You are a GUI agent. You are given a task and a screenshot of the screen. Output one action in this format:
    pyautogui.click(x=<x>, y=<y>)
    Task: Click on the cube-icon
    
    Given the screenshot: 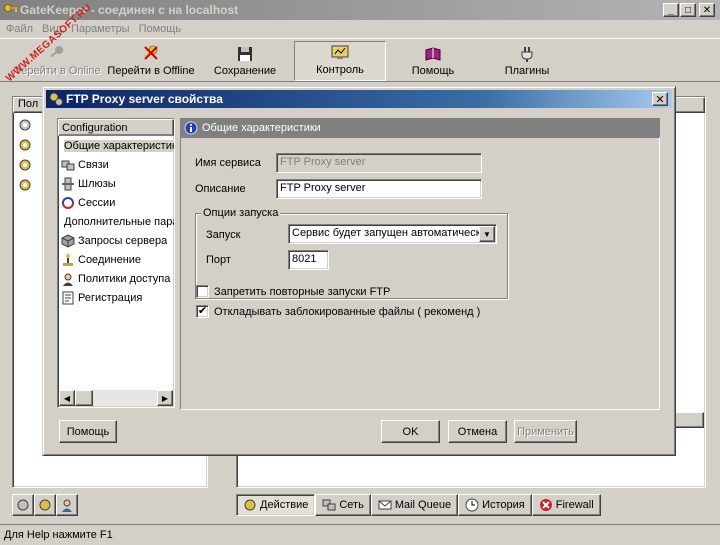 What is the action you would take?
    pyautogui.click(x=68, y=240)
    